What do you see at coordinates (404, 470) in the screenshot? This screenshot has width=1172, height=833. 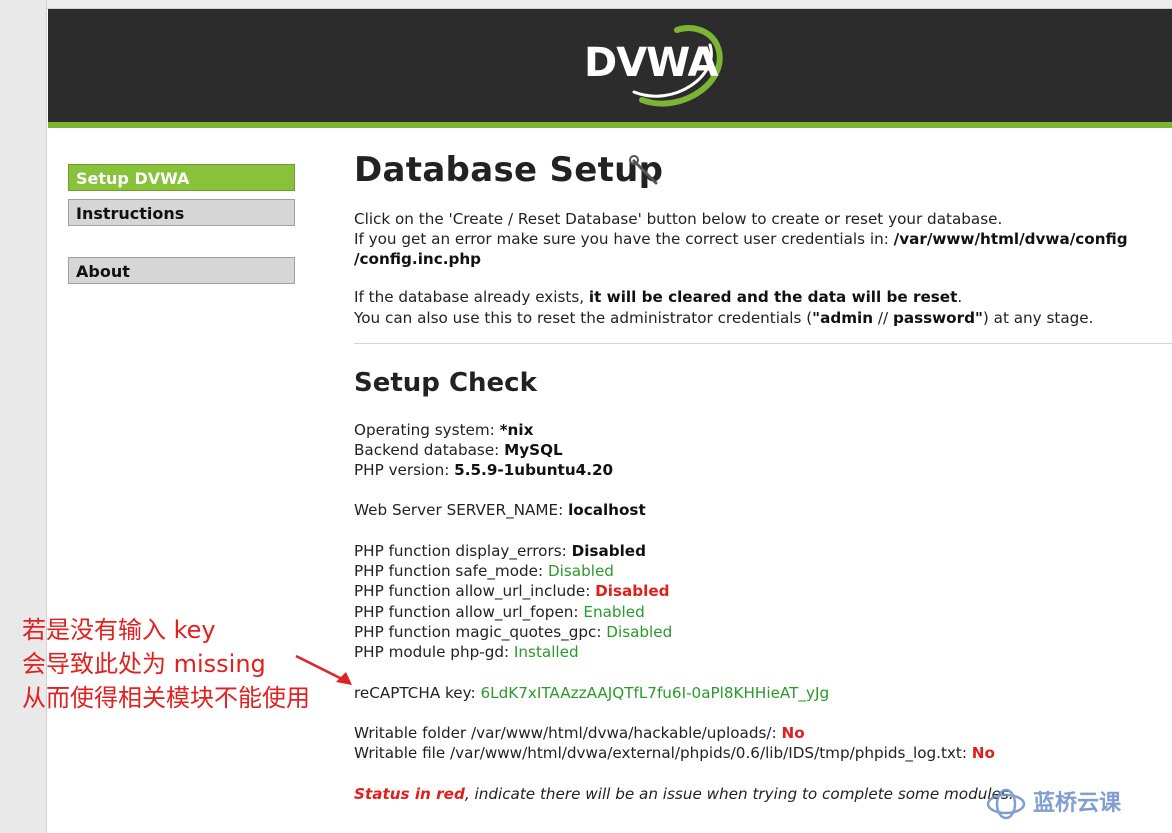 I see `php-version-label: PHP version:` at bounding box center [404, 470].